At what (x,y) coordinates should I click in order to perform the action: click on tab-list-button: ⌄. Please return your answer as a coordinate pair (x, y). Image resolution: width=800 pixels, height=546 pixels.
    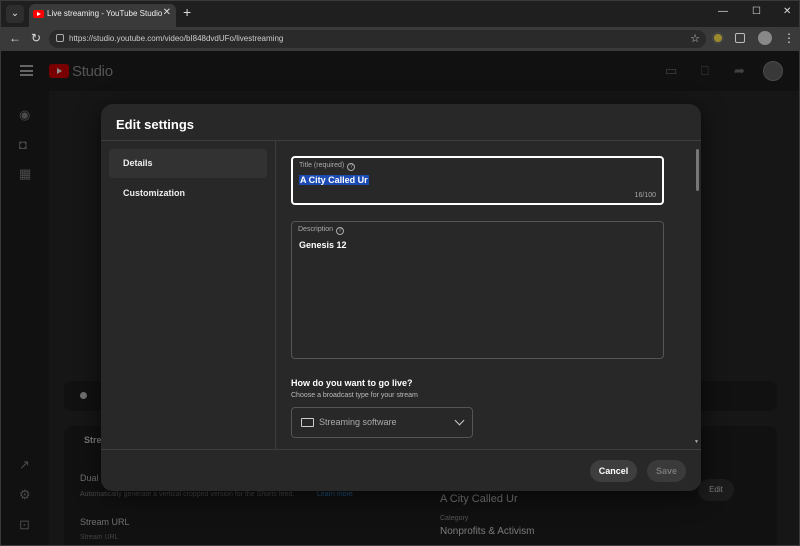
    Looking at the image, I should click on (15, 14).